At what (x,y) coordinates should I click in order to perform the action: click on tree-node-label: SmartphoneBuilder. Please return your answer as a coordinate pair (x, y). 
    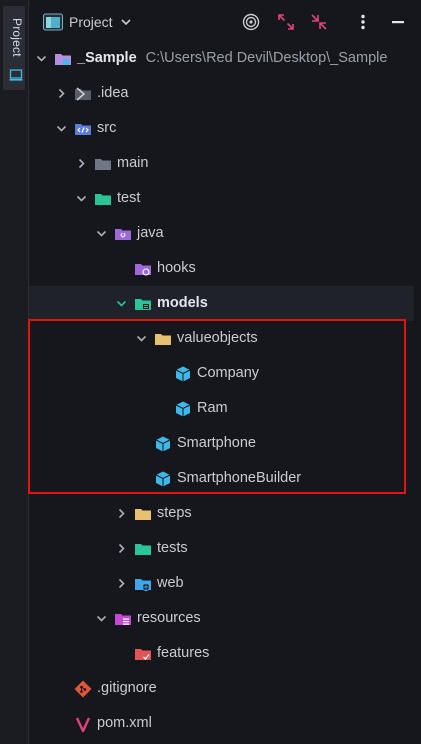
    Looking at the image, I should click on (239, 478).